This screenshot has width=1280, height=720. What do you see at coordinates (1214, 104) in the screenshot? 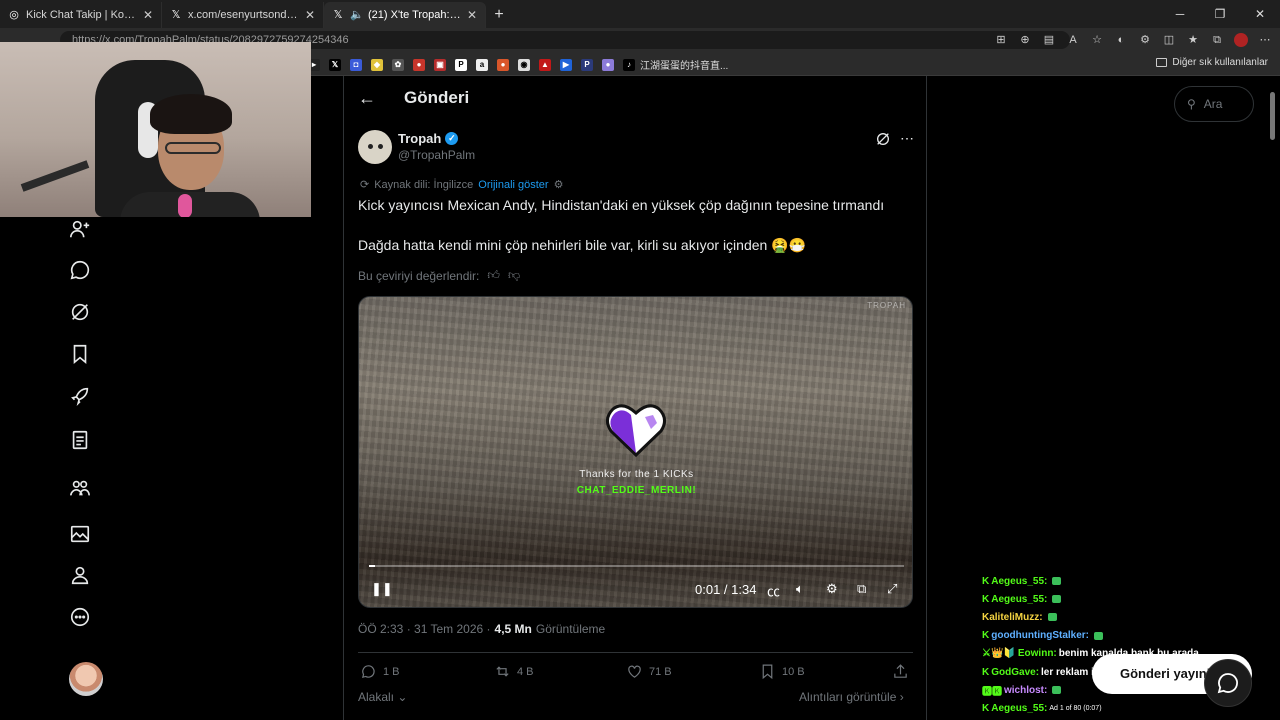
I see `search-input: ⚲ Ara` at bounding box center [1214, 104].